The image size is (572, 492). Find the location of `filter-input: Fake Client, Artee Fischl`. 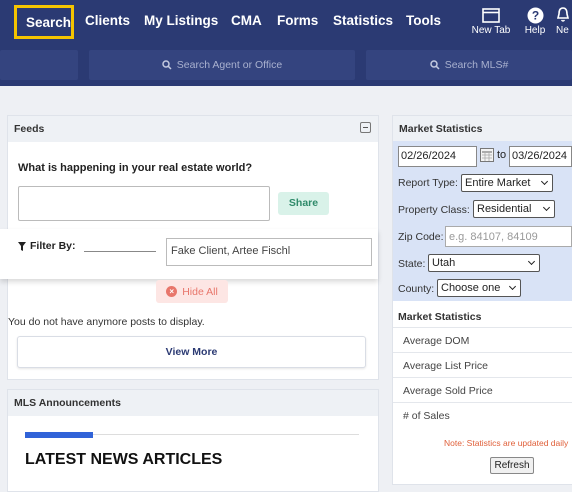

filter-input: Fake Client, Artee Fischl is located at coordinates (269, 252).